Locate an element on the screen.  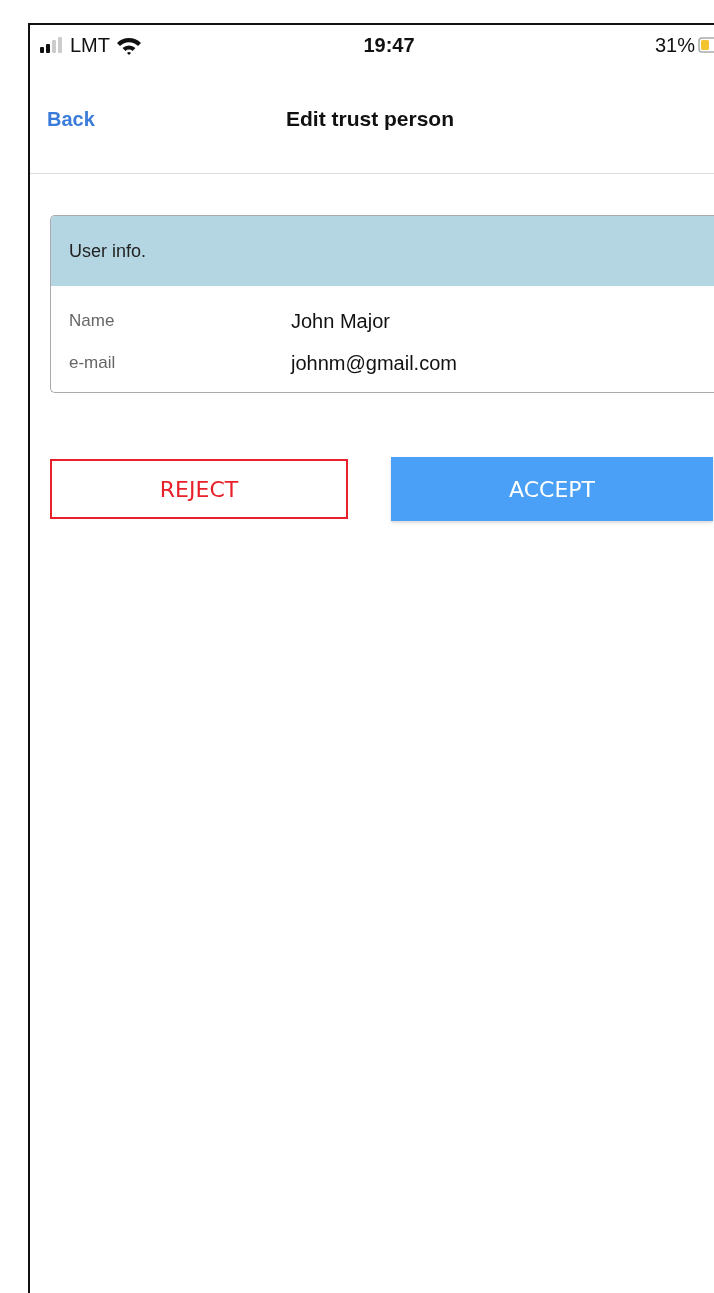
page-title: Edit trust person is located at coordinates (370, 119).